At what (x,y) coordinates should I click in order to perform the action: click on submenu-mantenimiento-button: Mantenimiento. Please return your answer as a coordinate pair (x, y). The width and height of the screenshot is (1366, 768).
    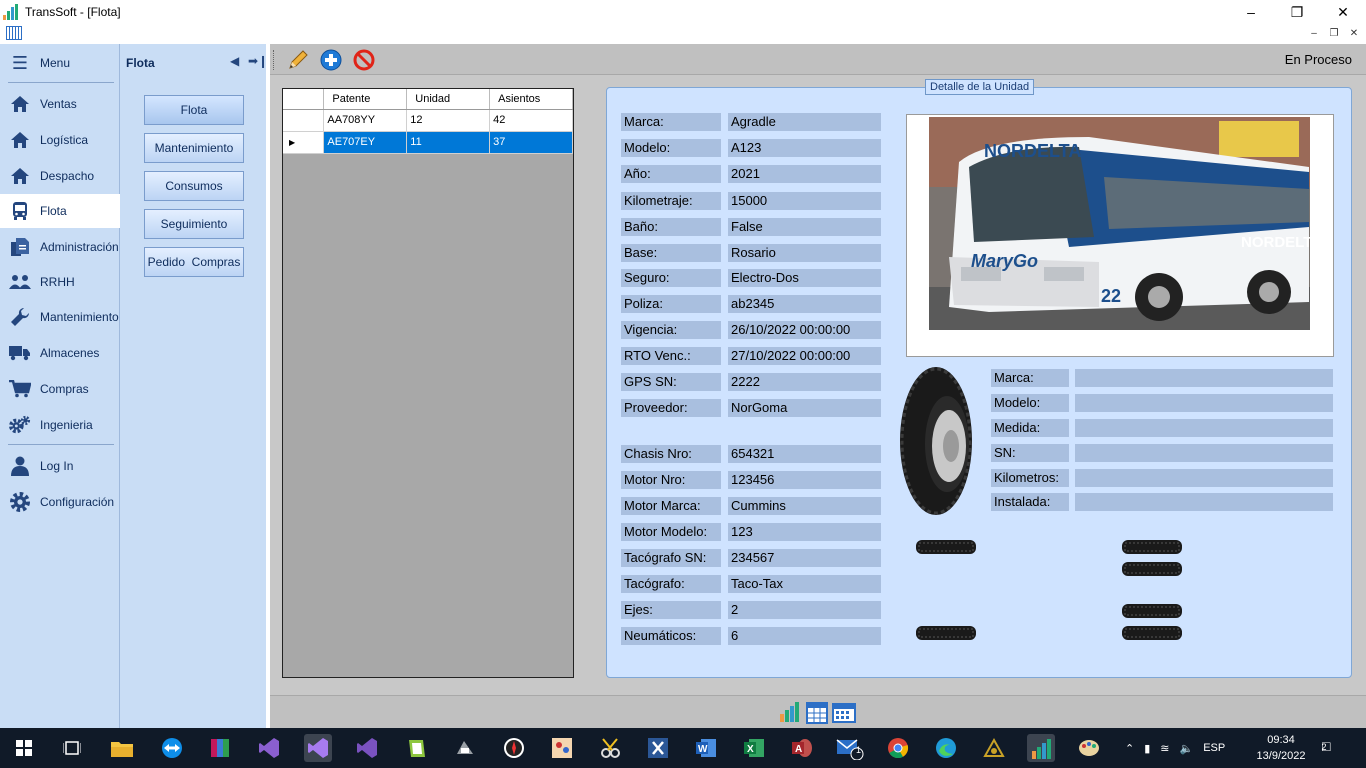
    Looking at the image, I should click on (194, 148).